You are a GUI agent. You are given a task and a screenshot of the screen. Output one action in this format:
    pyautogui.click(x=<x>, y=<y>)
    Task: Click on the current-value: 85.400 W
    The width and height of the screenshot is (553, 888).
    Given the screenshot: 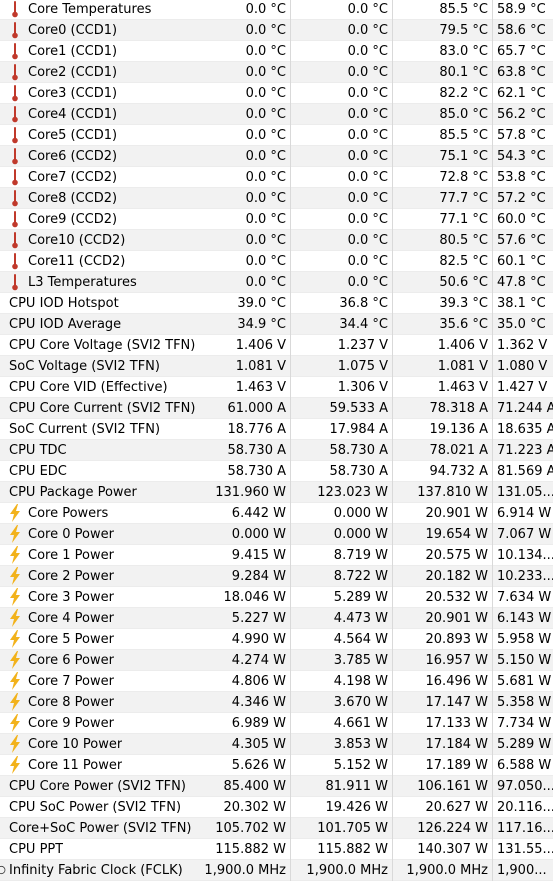 What is the action you would take?
    pyautogui.click(x=243, y=786)
    